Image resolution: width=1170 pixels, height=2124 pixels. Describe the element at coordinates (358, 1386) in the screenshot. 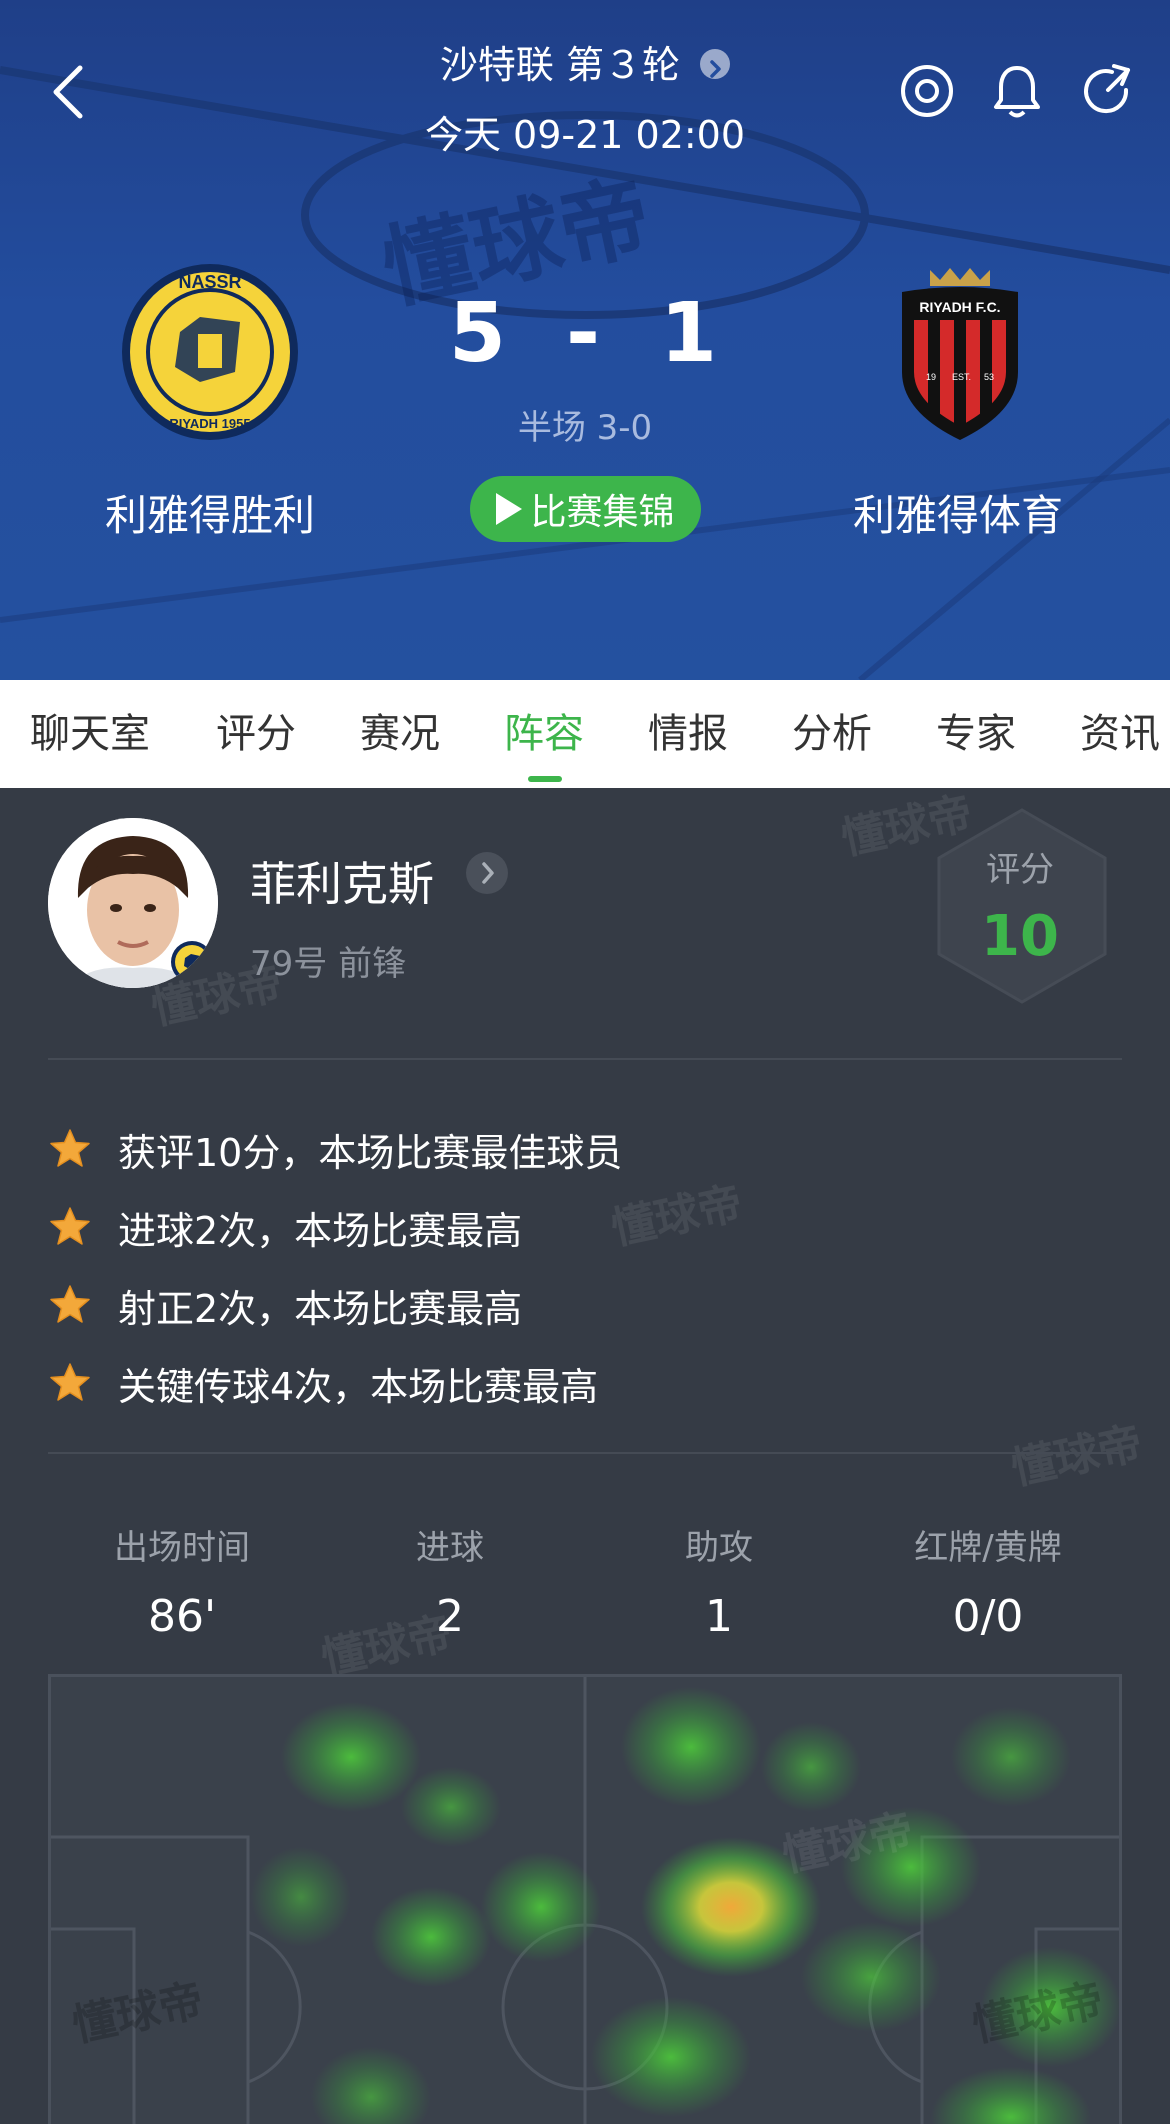

I see `honor-text: 关键传球4次，本场比赛最高` at that location.